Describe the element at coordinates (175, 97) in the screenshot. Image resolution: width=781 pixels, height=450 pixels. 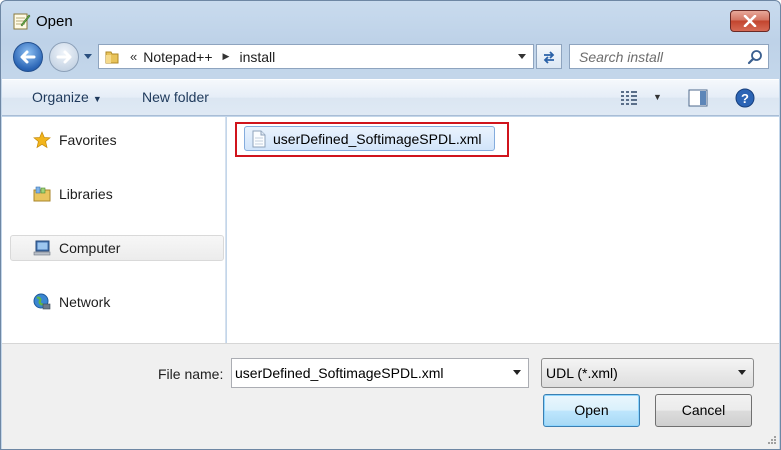
I see `new-folder-button: New folder` at that location.